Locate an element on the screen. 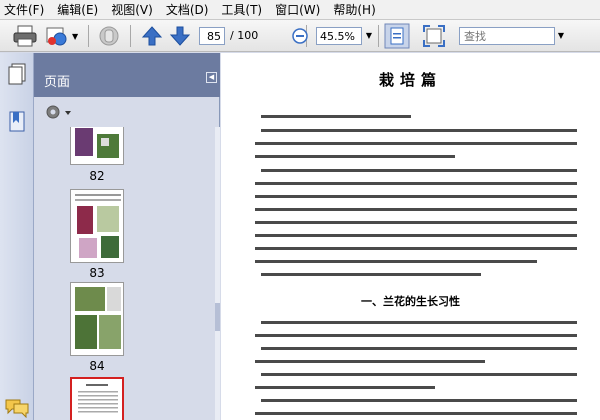 The image size is (600, 420). search-input is located at coordinates (507, 36).